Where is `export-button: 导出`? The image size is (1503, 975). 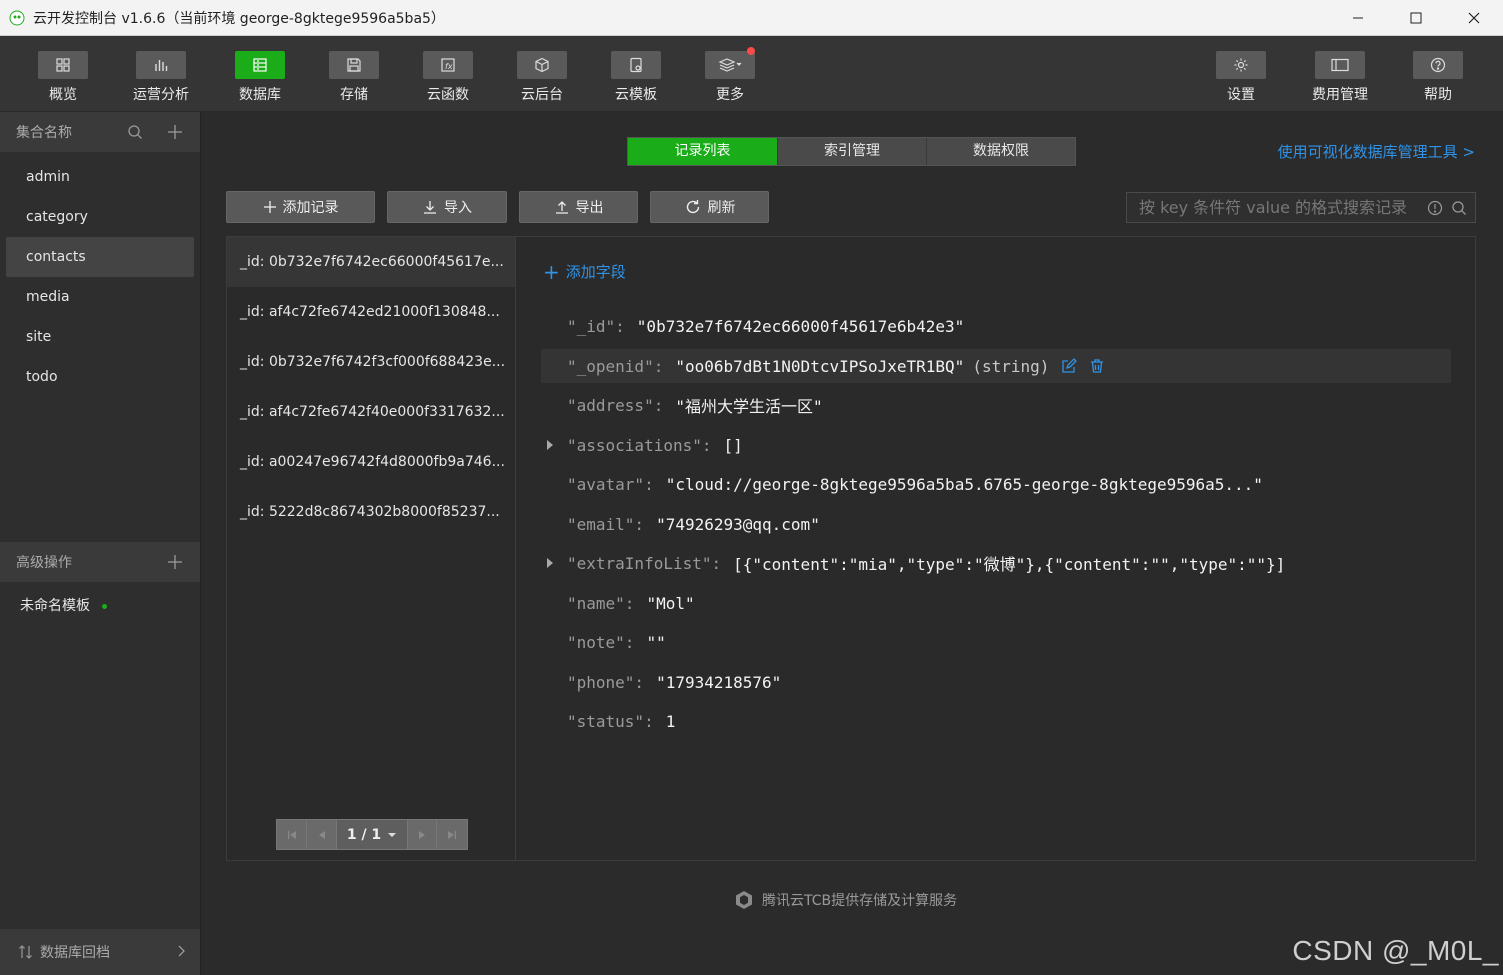 export-button: 导出 is located at coordinates (578, 207).